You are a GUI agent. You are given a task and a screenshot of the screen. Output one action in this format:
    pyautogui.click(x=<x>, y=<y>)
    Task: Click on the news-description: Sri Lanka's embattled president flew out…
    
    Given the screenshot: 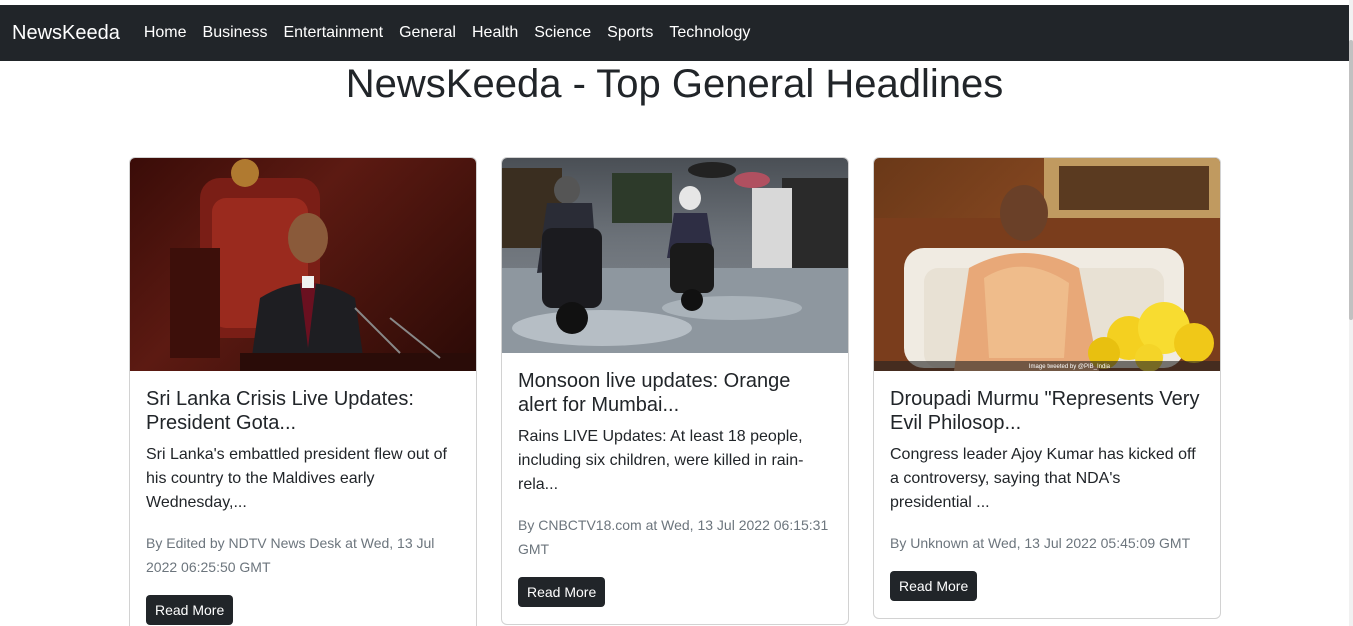 What is the action you would take?
    pyautogui.click(x=296, y=478)
    